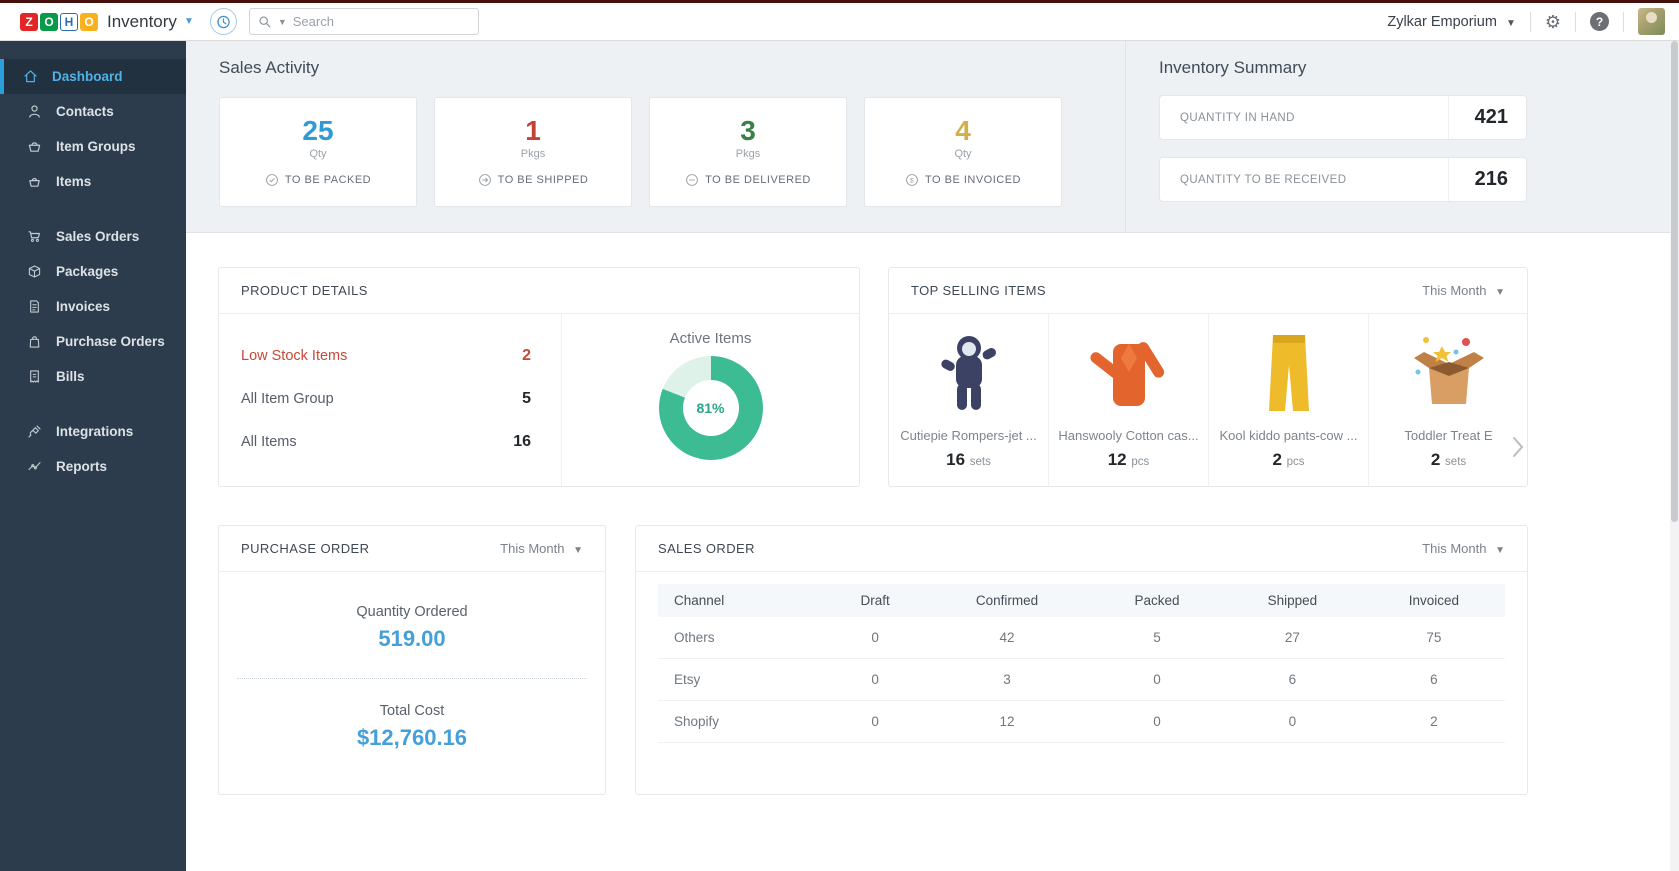 The image size is (1679, 871). I want to click on top-selling-item-1: Cutiepie Rompers-jet ... 16 sets, so click(969, 400).